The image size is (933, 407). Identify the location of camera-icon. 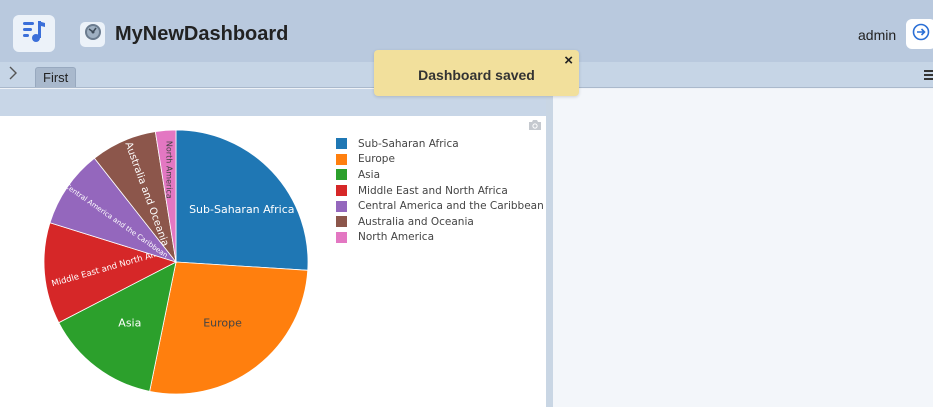
(535, 127).